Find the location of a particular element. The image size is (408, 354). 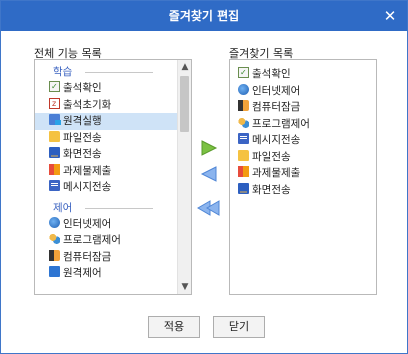

remove-from-favorites-button is located at coordinates (209, 174).